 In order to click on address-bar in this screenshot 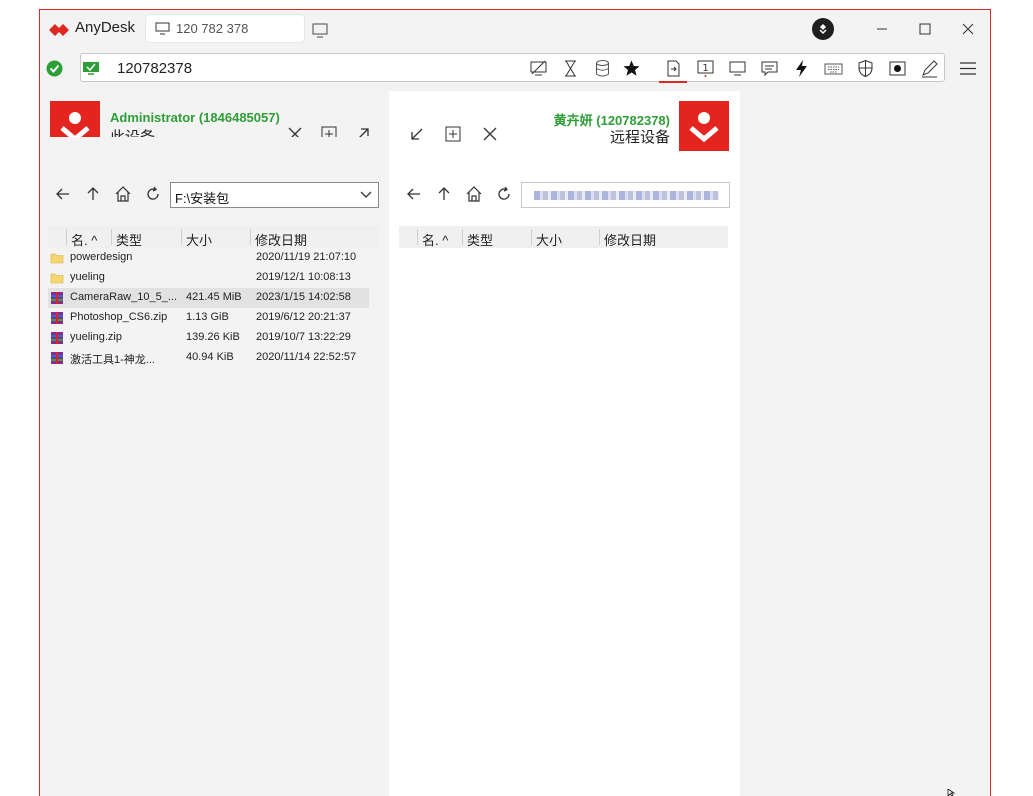, I will do `click(512, 67)`.